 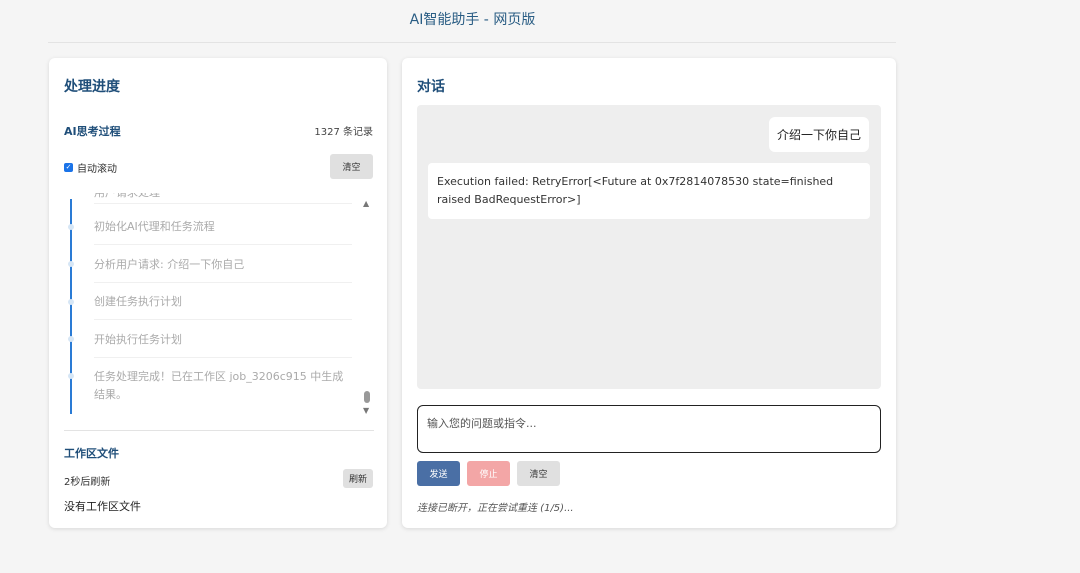 What do you see at coordinates (472, 20) in the screenshot?
I see `page-title: AI智能助手 - 网页版` at bounding box center [472, 20].